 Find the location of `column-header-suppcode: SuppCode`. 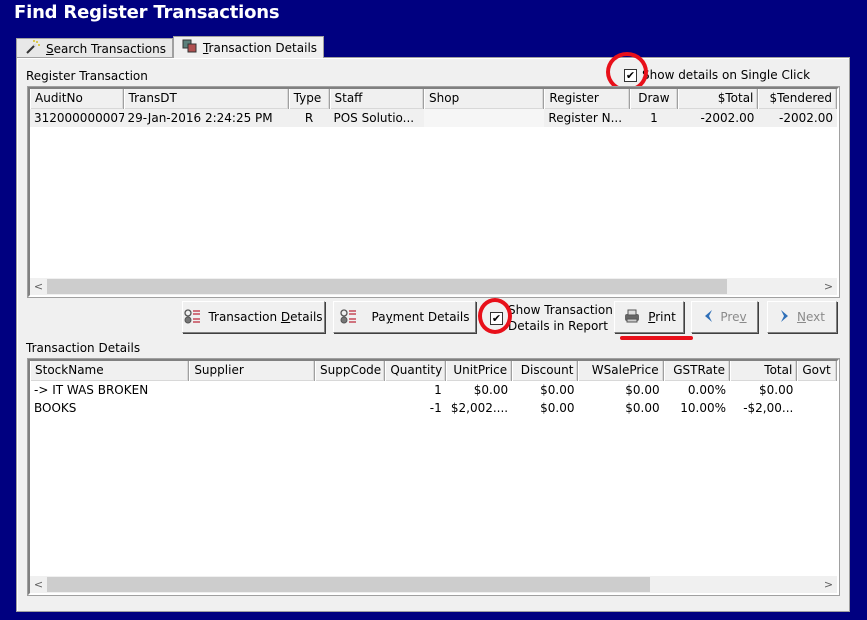

column-header-suppcode: SuppCode is located at coordinates (350, 371).